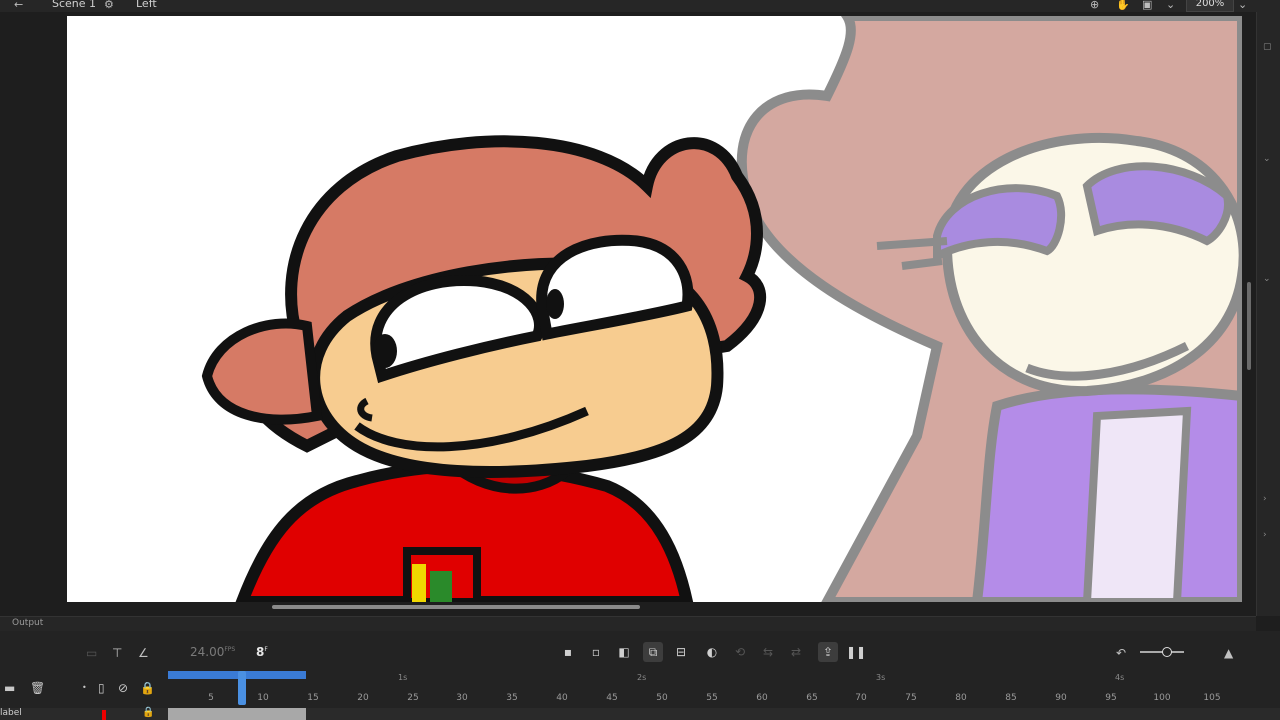  Describe the element at coordinates (262, 652) in the screenshot. I see `current-frame-readout: 8F` at that location.